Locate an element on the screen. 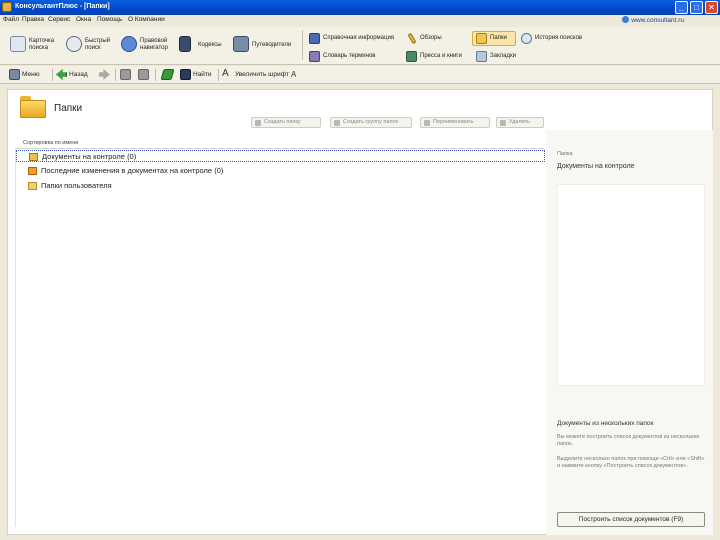 The width and height of the screenshot is (720, 540). find-button: Найти is located at coordinates (198, 75).